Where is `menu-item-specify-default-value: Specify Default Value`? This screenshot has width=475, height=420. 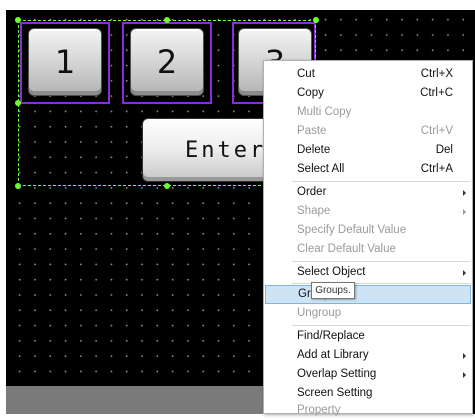
menu-item-specify-default-value: Specify Default Value is located at coordinates (368, 230).